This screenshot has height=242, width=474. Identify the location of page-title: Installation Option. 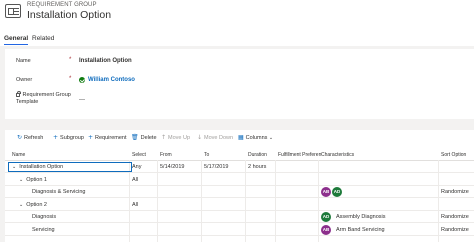
(69, 15).